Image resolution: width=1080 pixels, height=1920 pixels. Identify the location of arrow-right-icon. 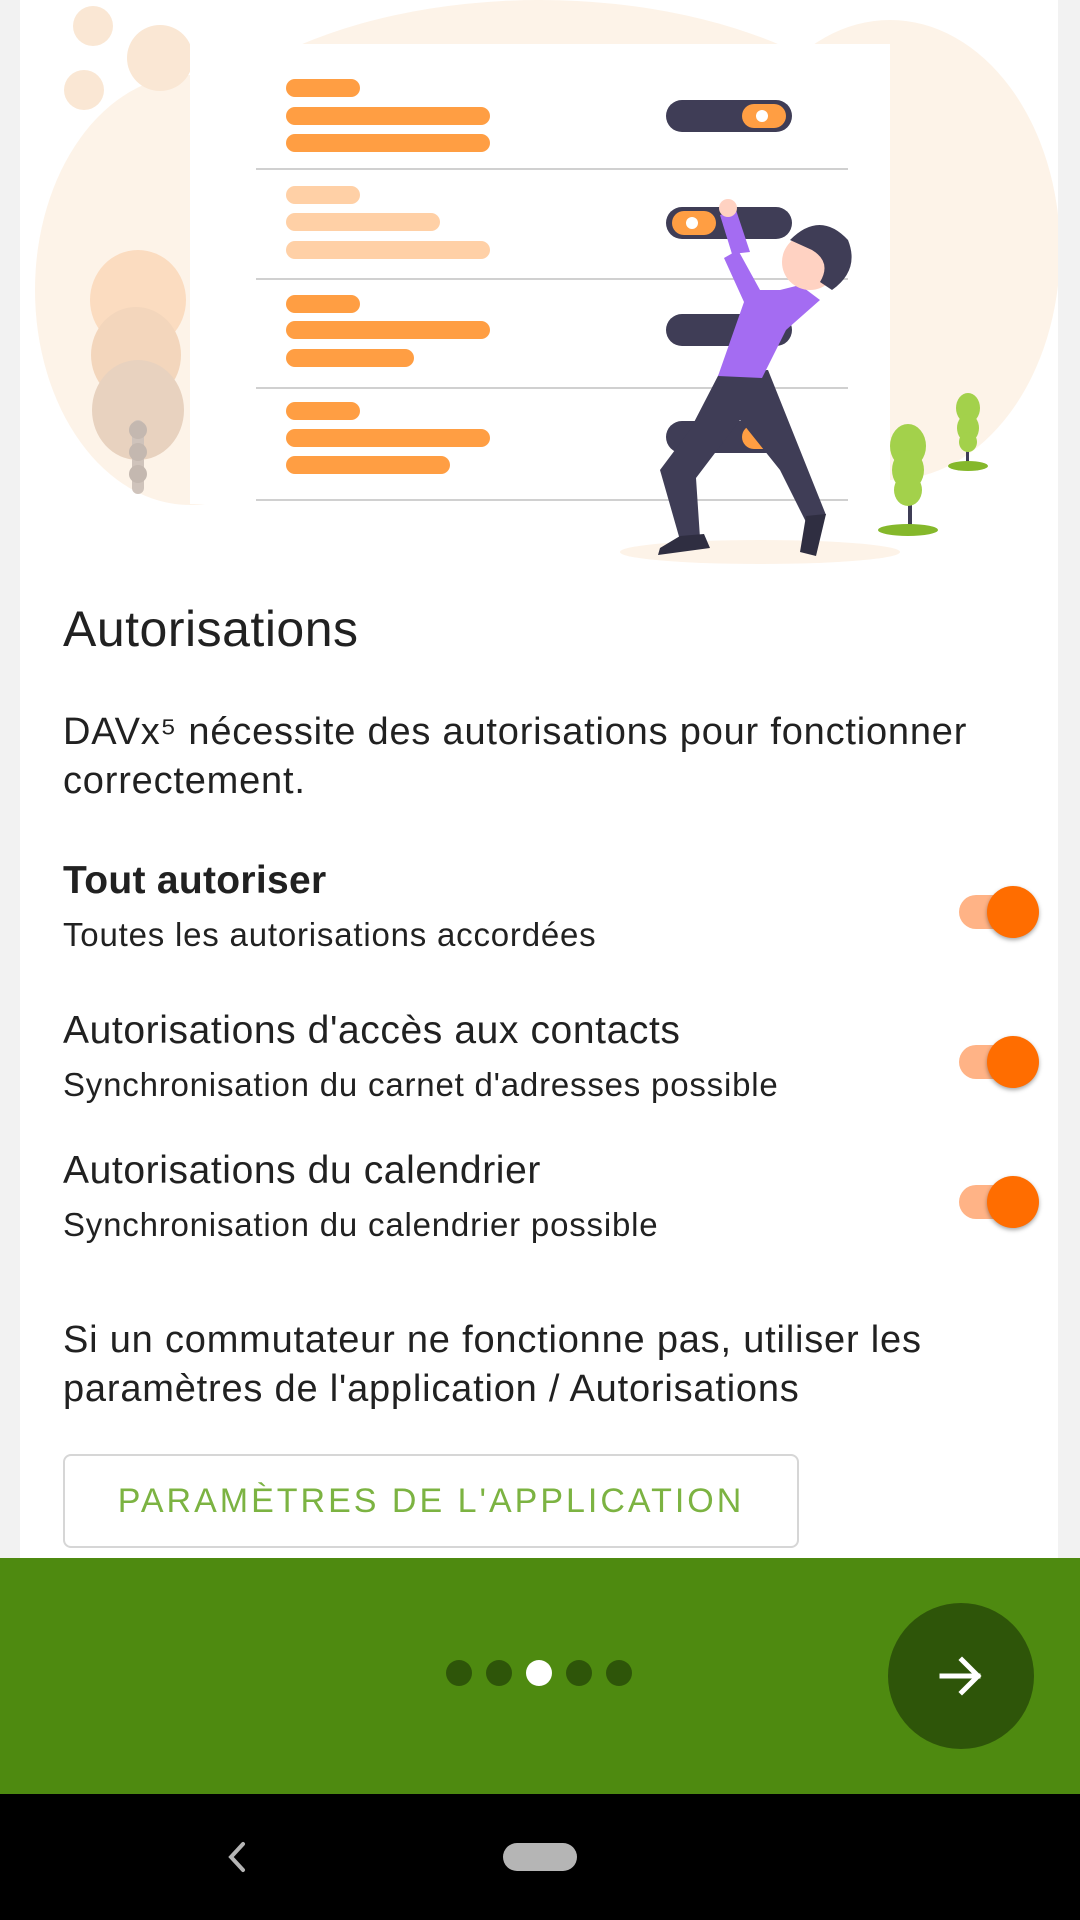
(960, 1676).